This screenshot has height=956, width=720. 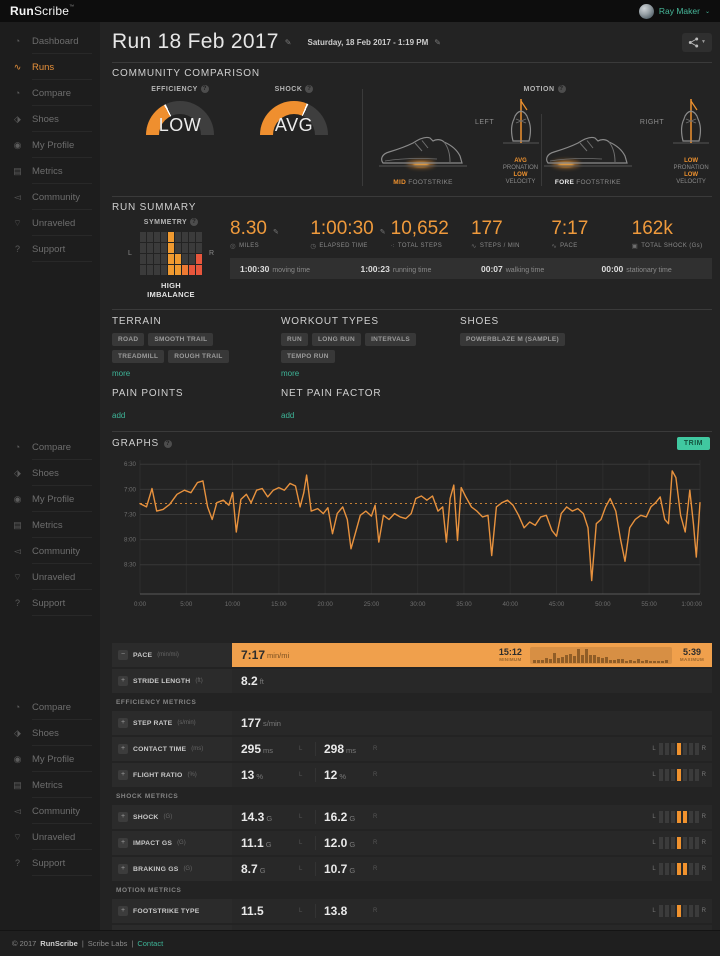 I want to click on metric-value-cell: 177 s/min, so click(x=472, y=723).